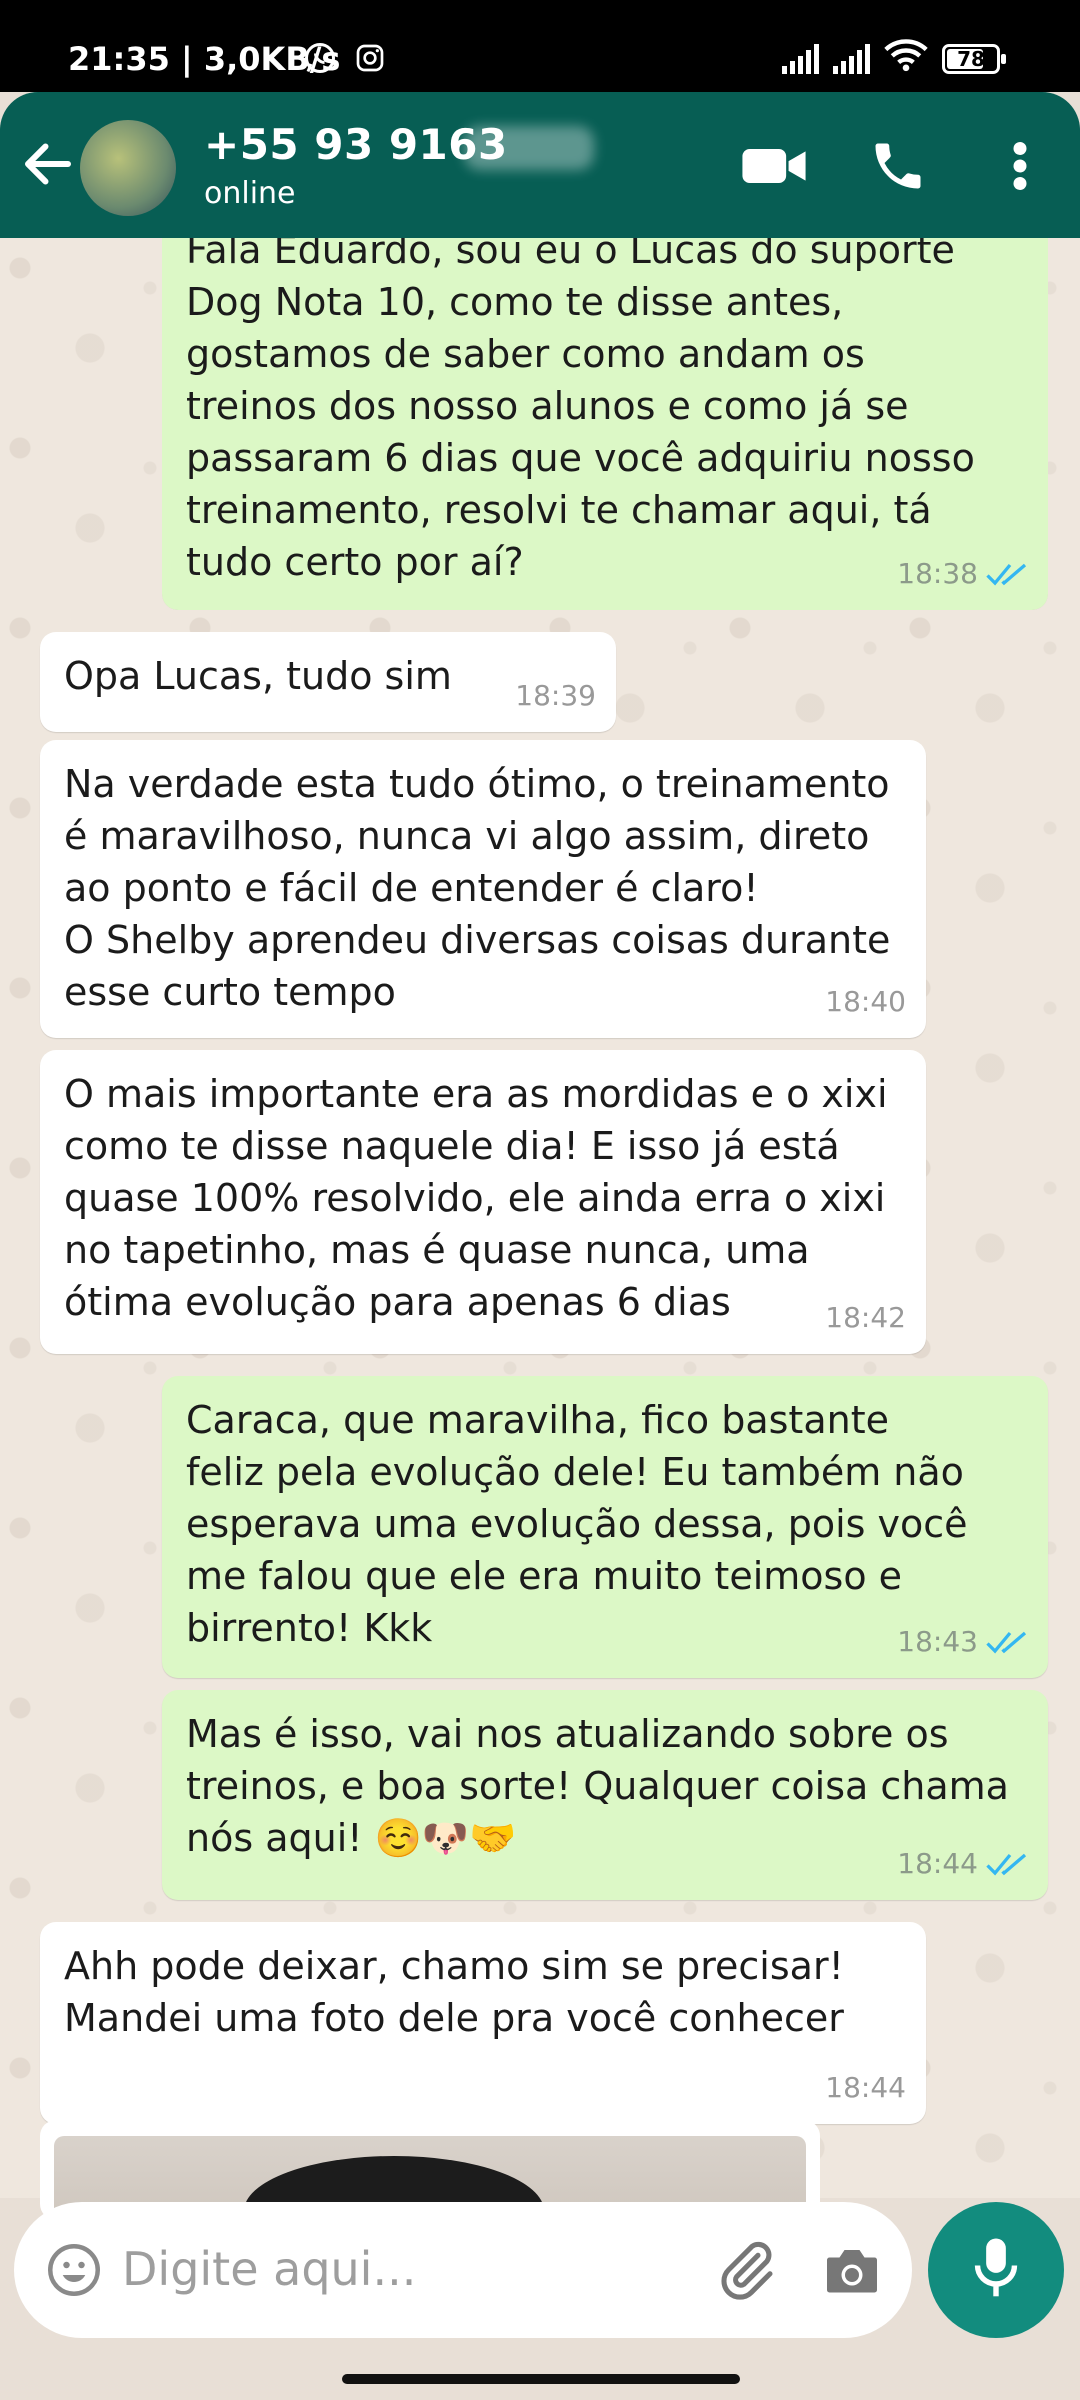 This screenshot has width=1080, height=2400. I want to click on instagram-notification-icon, so click(370, 62).